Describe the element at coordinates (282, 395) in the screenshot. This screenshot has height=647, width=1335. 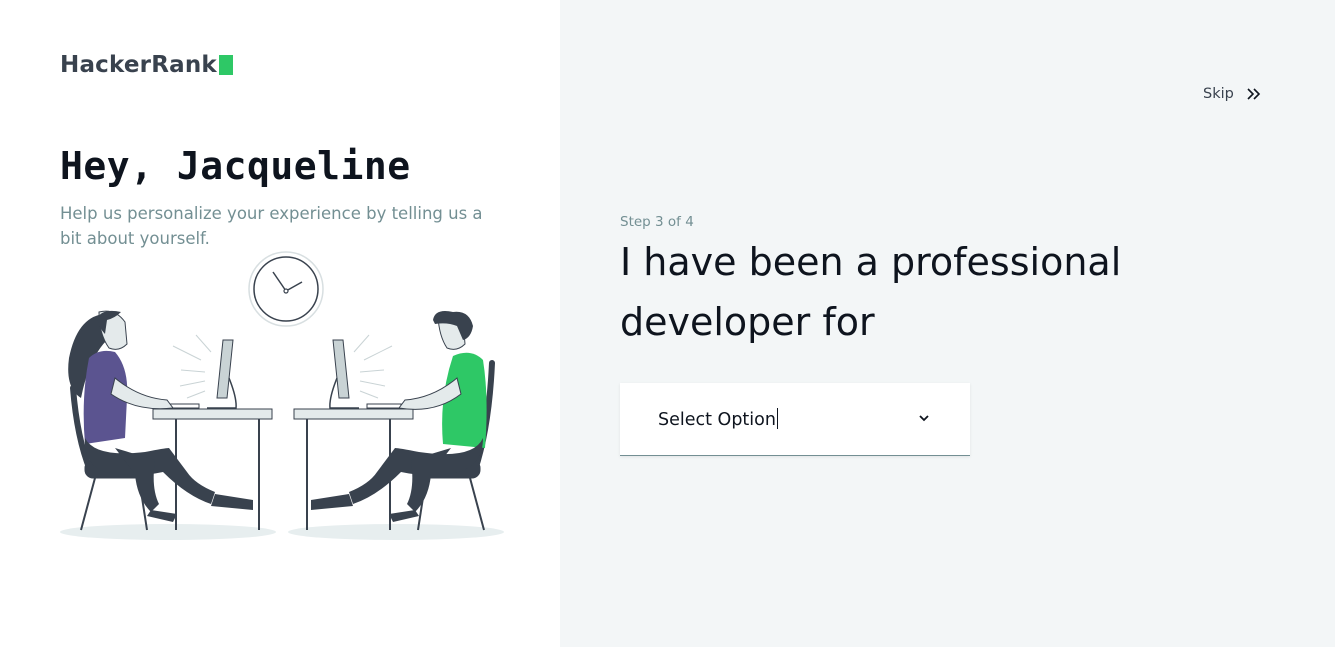
I see `developers-illustration` at that location.